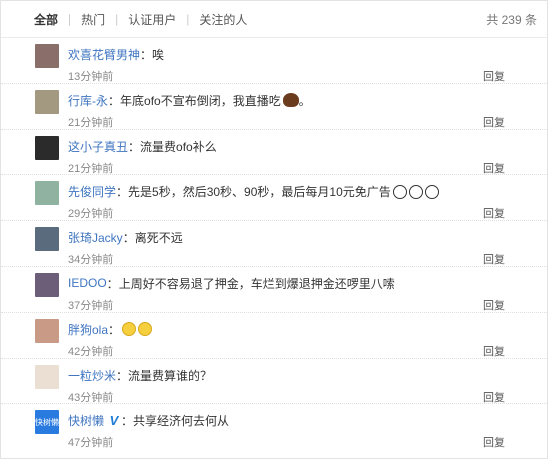 The height and width of the screenshot is (461, 550). Describe the element at coordinates (511, 19) in the screenshot. I see `total-count: 共 239 条` at that location.